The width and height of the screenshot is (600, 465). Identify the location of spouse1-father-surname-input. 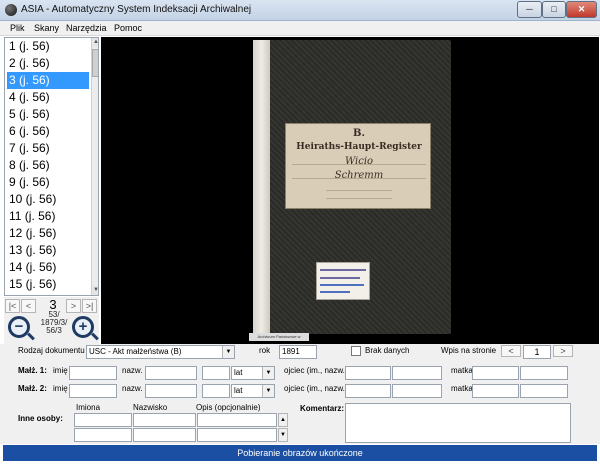
(417, 373).